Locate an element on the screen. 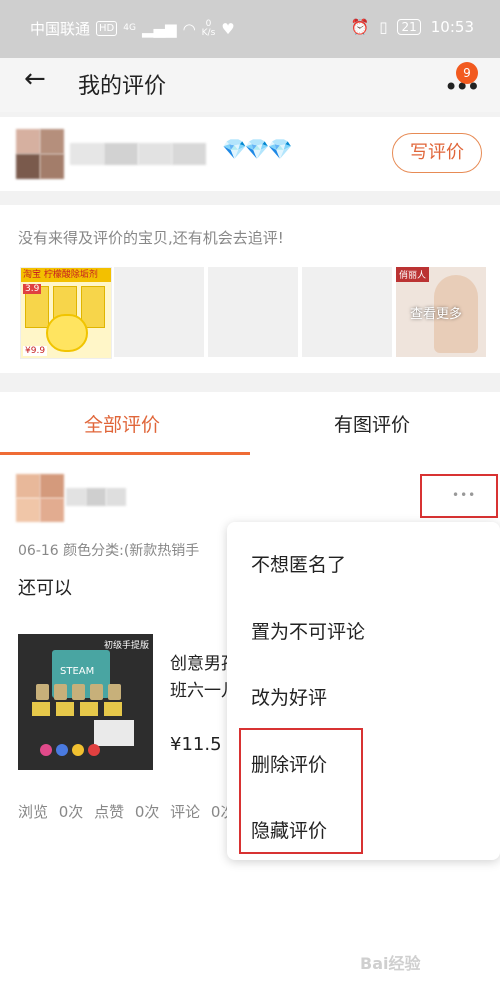  review-more-button: ••• is located at coordinates (459, 496).